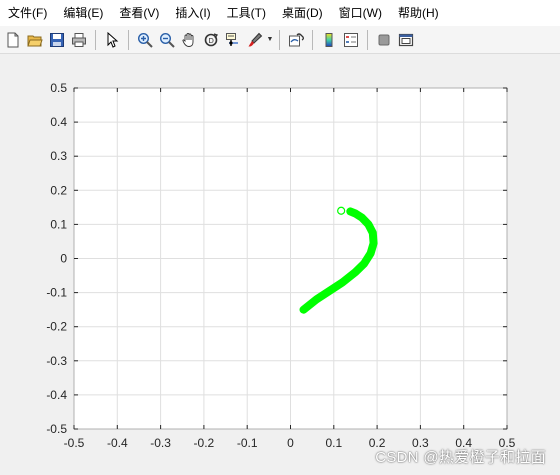  I want to click on zoom-in-icon, so click(145, 40).